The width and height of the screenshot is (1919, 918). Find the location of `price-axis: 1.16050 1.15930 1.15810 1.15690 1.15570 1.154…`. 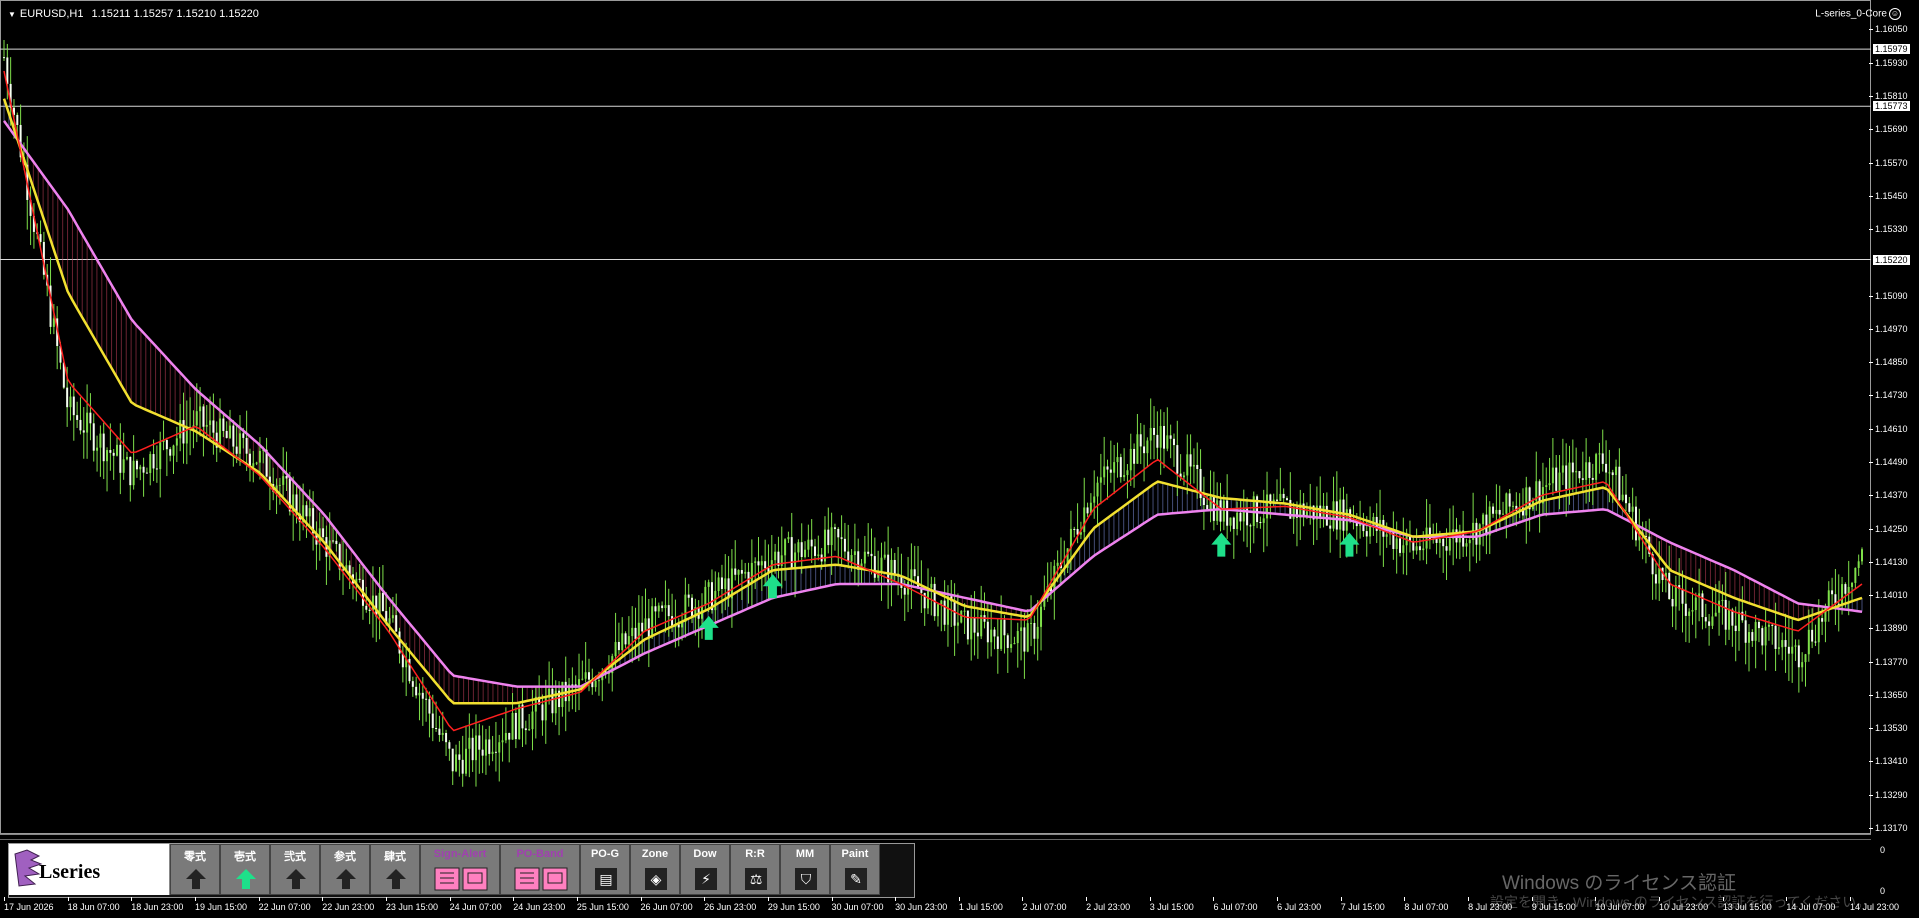

price-axis: 1.16050 1.15930 1.15810 1.15690 1.15570 1.154… is located at coordinates (1894, 443).